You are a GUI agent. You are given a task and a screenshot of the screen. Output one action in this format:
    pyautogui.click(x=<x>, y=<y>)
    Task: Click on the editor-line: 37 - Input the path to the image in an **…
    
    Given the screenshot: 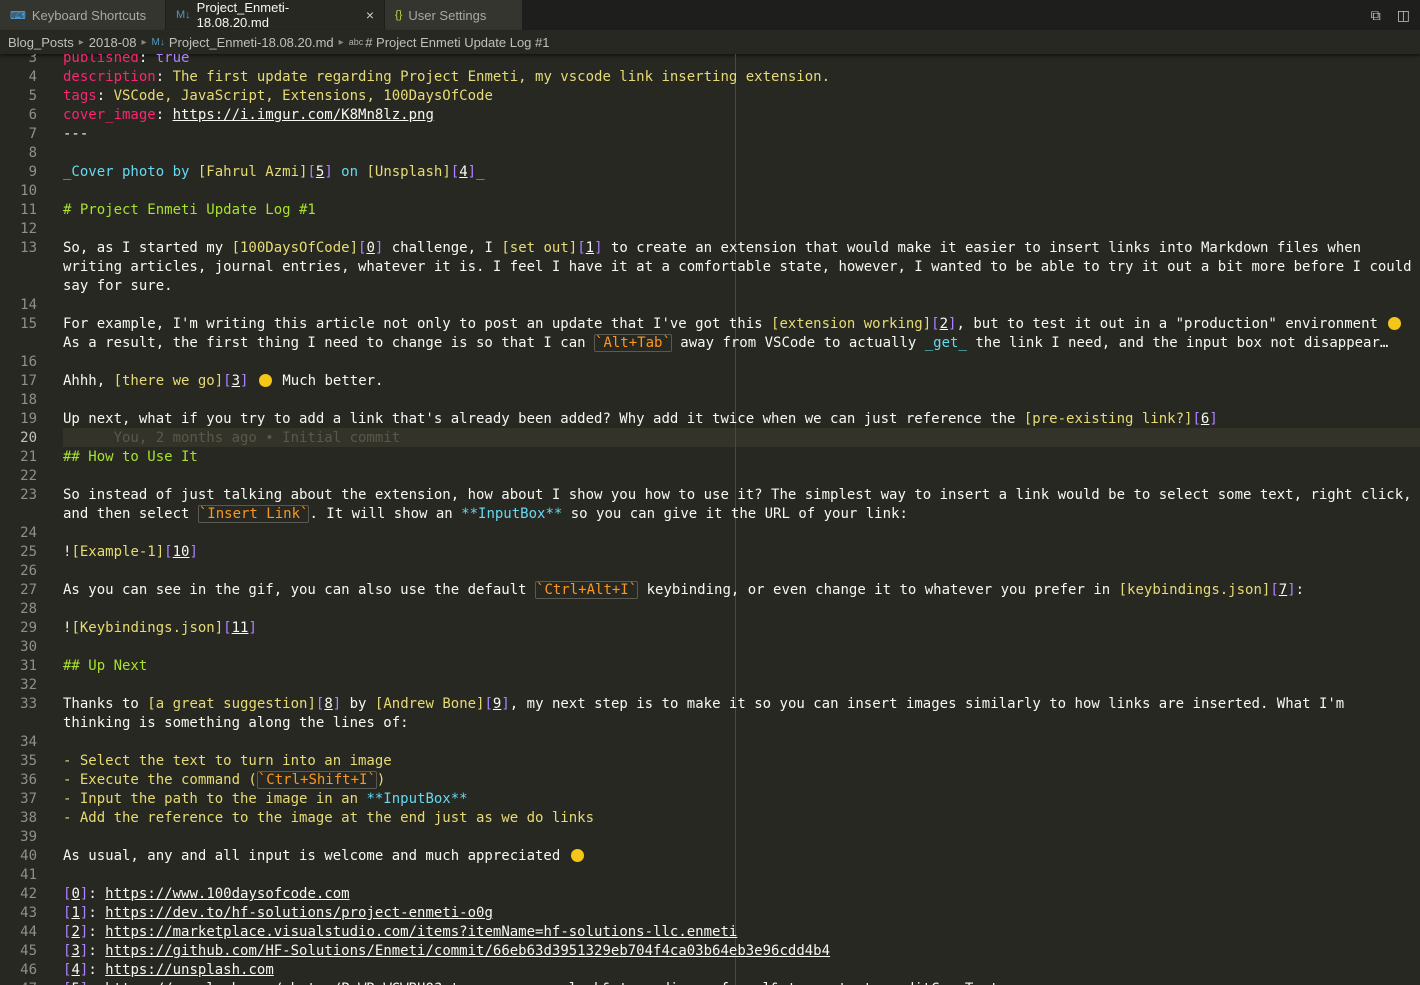 What is the action you would take?
    pyautogui.click(x=710, y=799)
    